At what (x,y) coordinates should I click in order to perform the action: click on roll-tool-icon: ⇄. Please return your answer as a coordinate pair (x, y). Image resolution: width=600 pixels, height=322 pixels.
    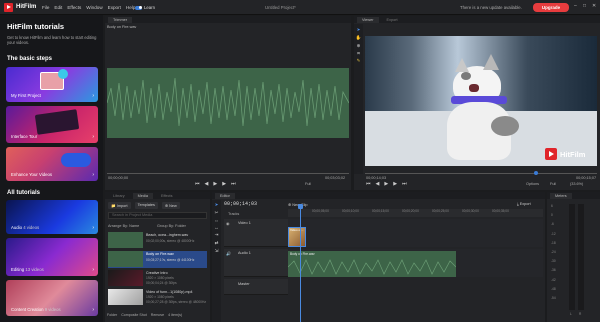
    Looking at the image, I should click on (216, 243).